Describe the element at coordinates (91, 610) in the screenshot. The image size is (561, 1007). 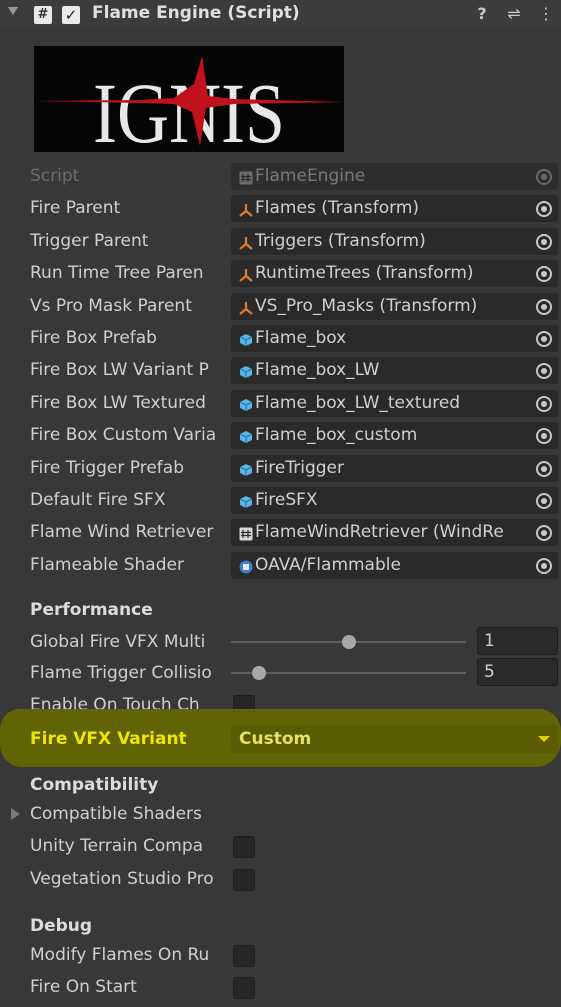
I see `performance-header: Performance` at that location.